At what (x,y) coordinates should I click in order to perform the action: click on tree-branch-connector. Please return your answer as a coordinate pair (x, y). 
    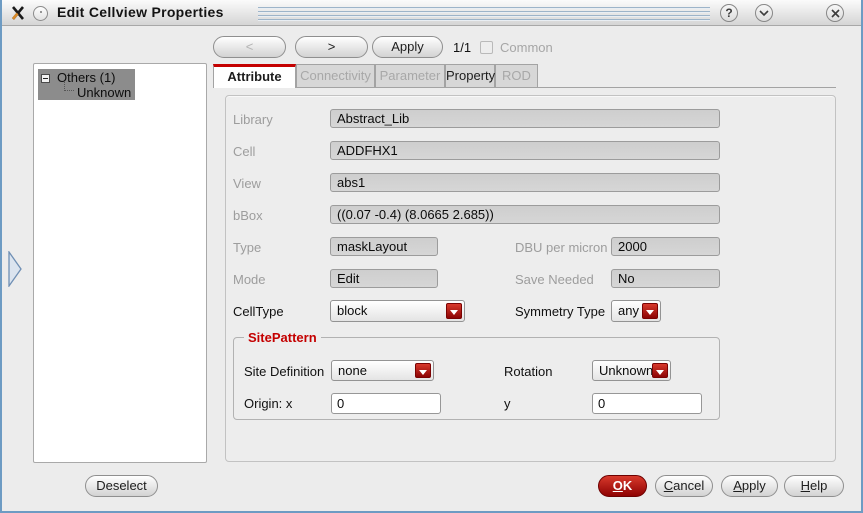
    Looking at the image, I should click on (69, 86).